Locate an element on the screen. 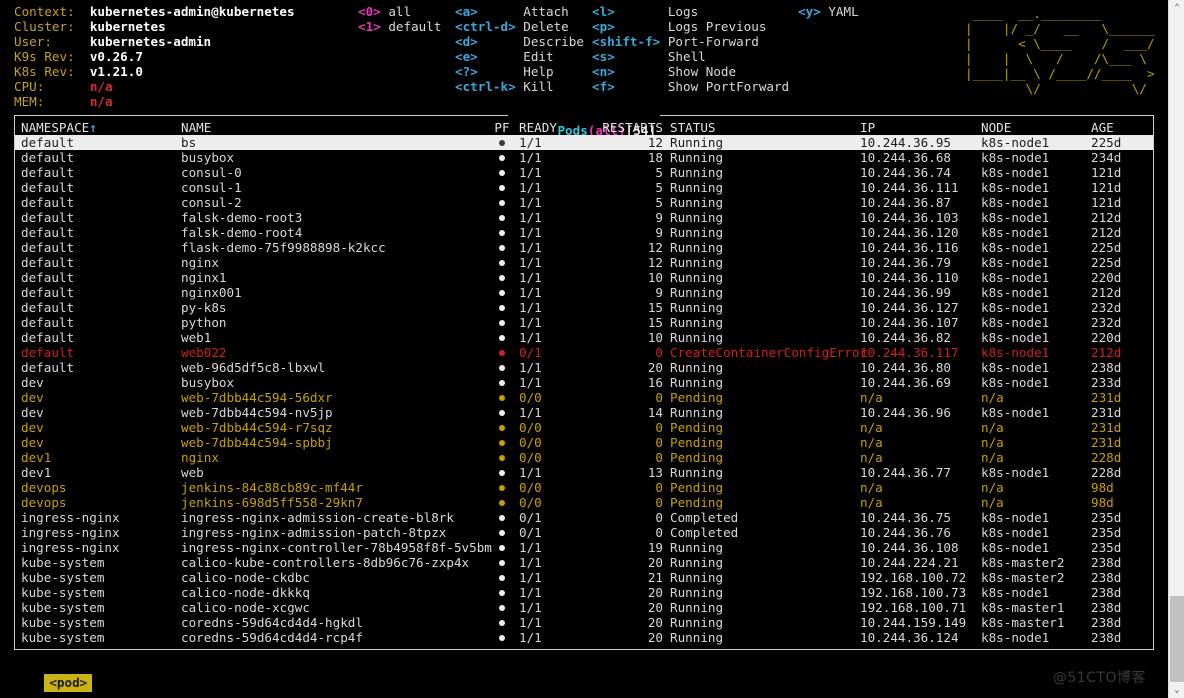 Image resolution: width=1184 pixels, height=698 pixels. column-header-status: STATUS is located at coordinates (693, 127).